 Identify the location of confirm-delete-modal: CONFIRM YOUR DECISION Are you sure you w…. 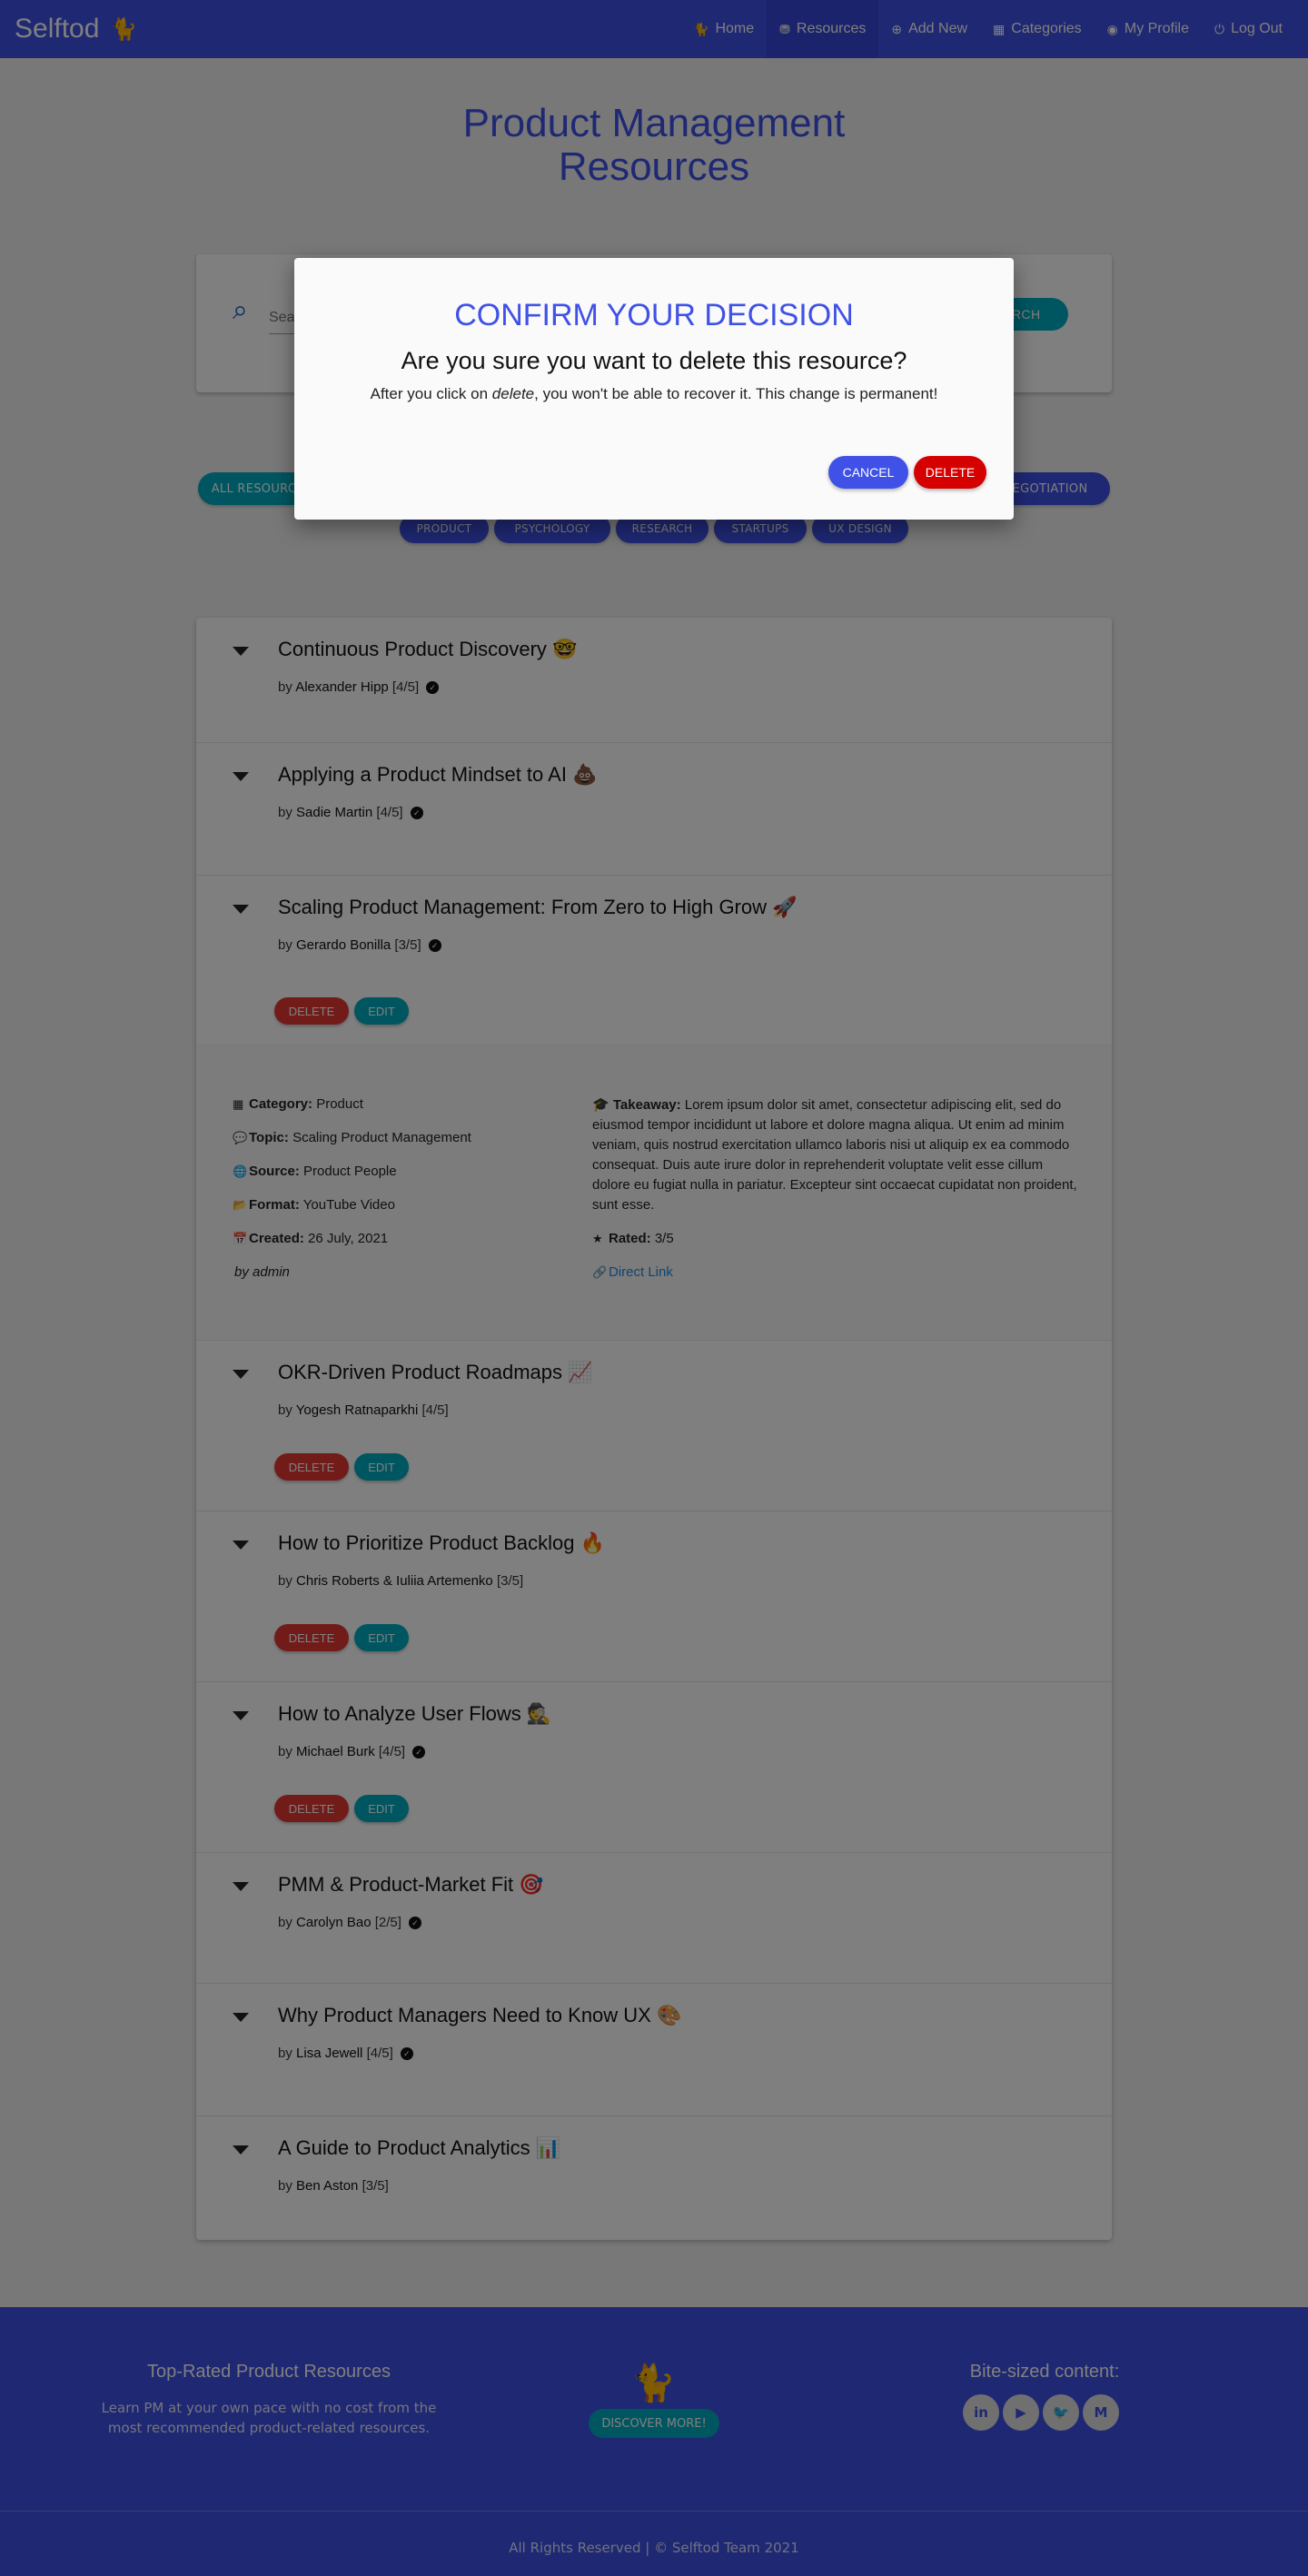
(654, 389).